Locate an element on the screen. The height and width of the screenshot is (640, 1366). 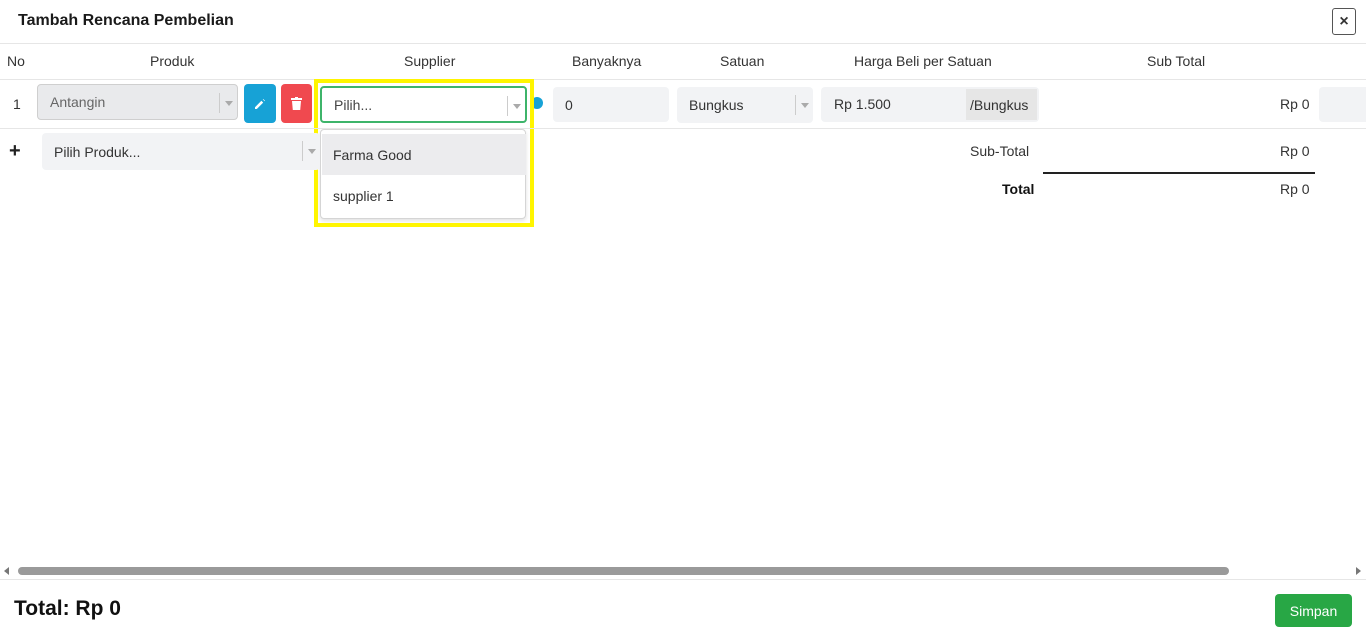
scroll-left-arrow is located at coordinates (6, 571).